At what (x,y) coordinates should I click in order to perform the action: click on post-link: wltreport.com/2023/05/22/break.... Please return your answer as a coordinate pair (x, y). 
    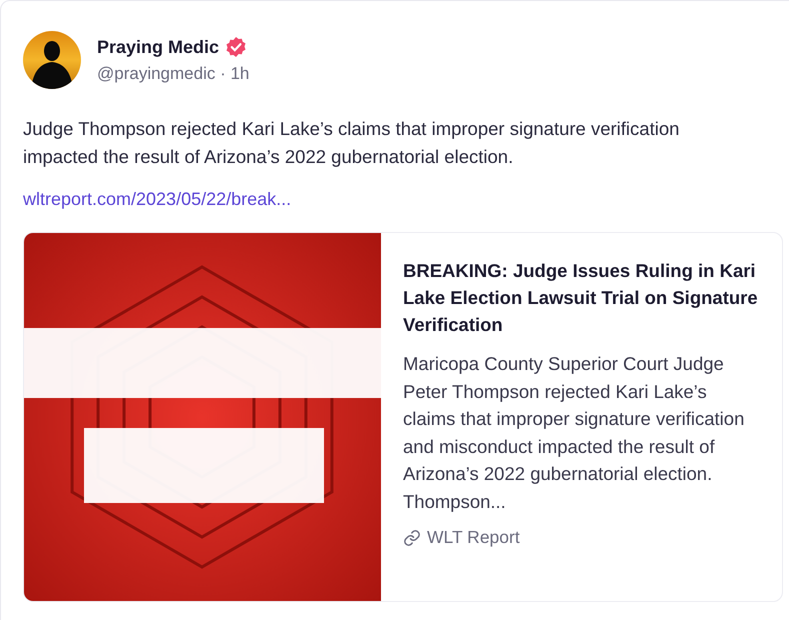
    Looking at the image, I should click on (157, 199).